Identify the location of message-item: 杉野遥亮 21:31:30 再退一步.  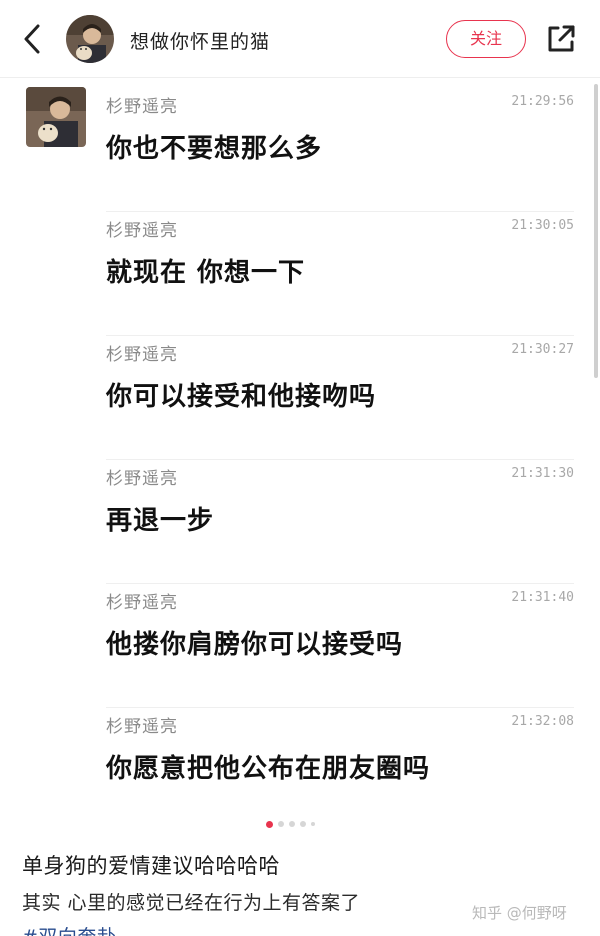
(340, 522).